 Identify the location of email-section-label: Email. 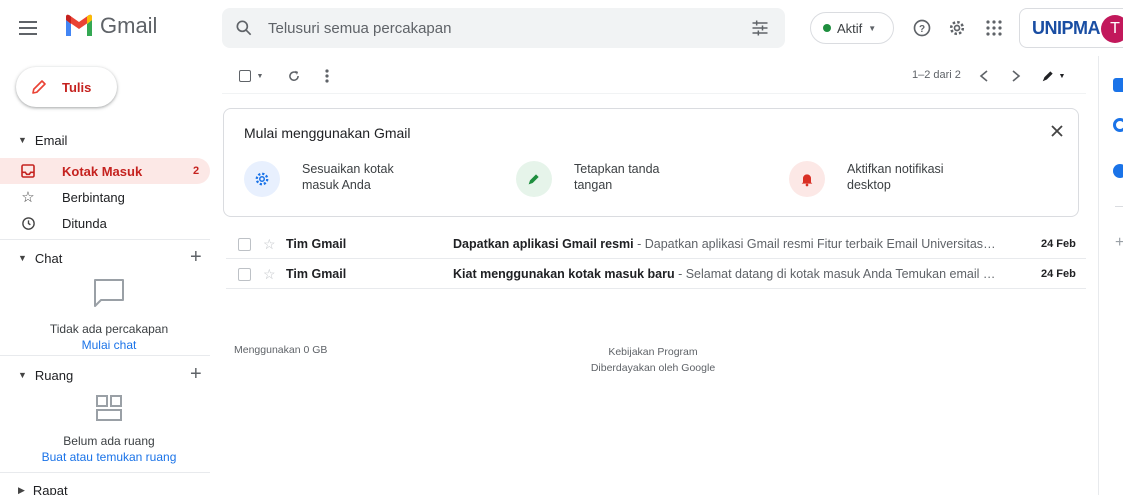
(51, 140).